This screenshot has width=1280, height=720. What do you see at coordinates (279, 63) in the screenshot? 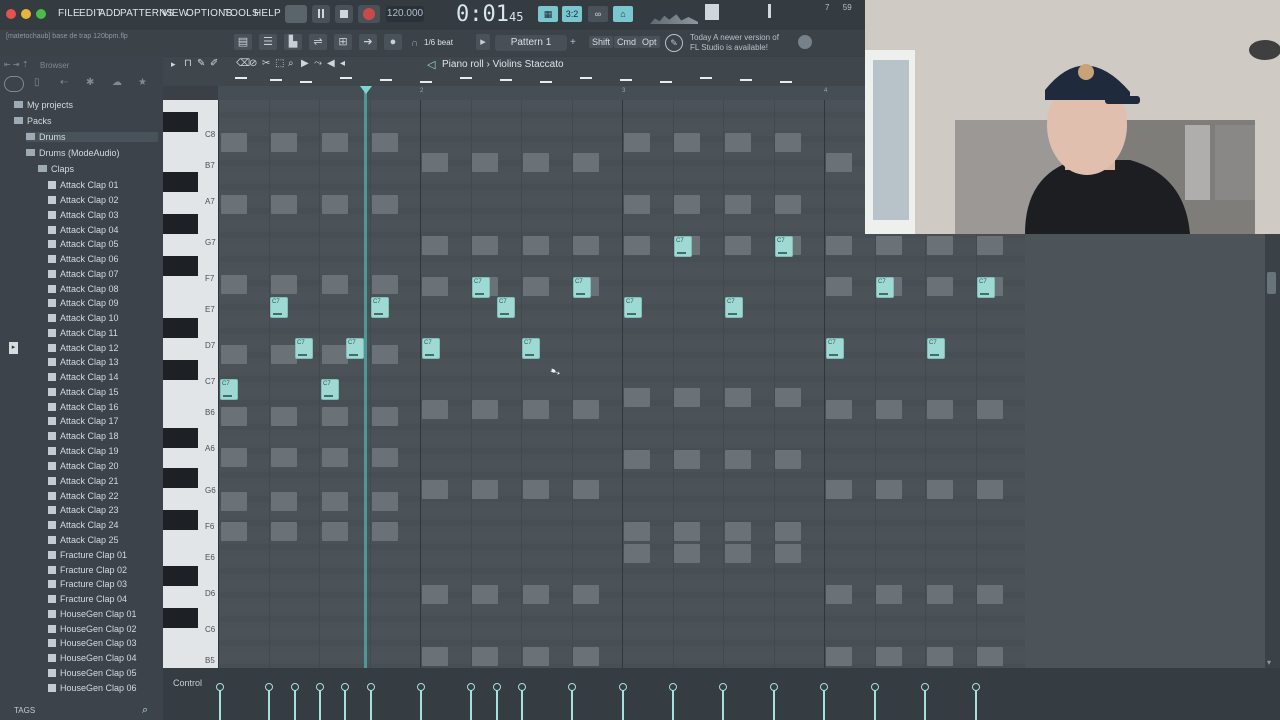
I see `select-tool-icon: ⬚` at bounding box center [279, 63].